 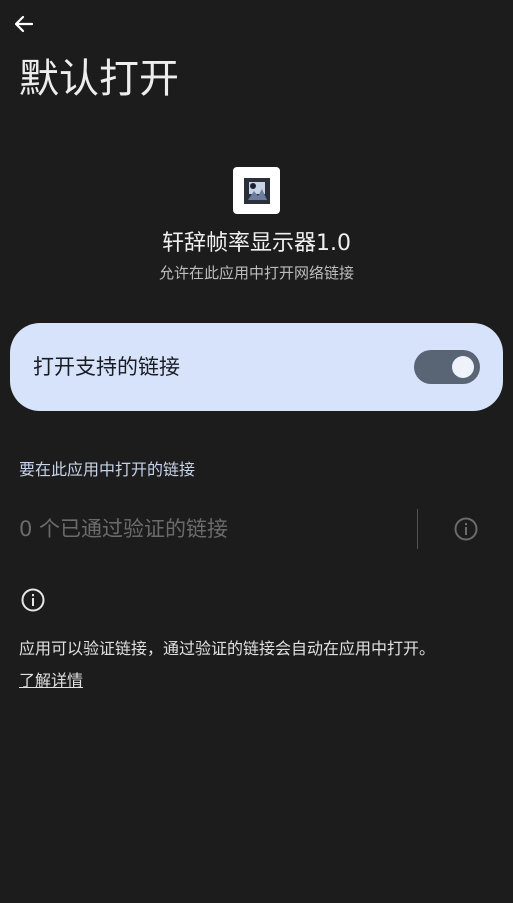 What do you see at coordinates (256, 529) in the screenshot?
I see `verified-links-row: 0 个已通过验证的链接` at bounding box center [256, 529].